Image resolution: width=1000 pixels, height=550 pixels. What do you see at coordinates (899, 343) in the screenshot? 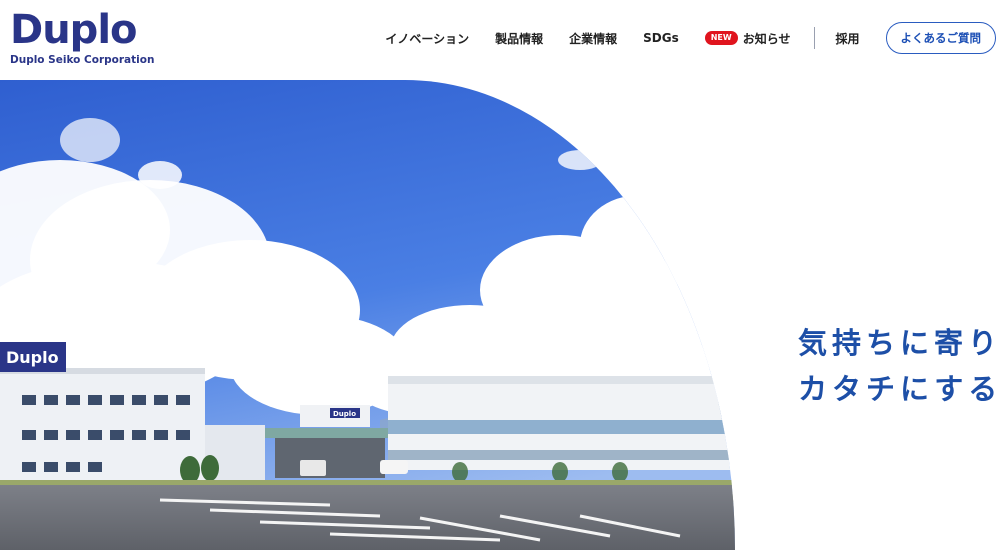
I see `tagline-line-1: 気持ちに寄り` at bounding box center [899, 343].